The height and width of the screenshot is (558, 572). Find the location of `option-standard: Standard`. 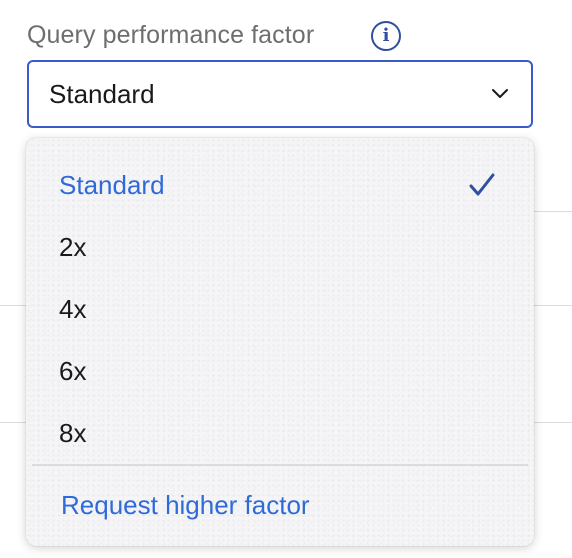

option-standard: Standard is located at coordinates (280, 185).